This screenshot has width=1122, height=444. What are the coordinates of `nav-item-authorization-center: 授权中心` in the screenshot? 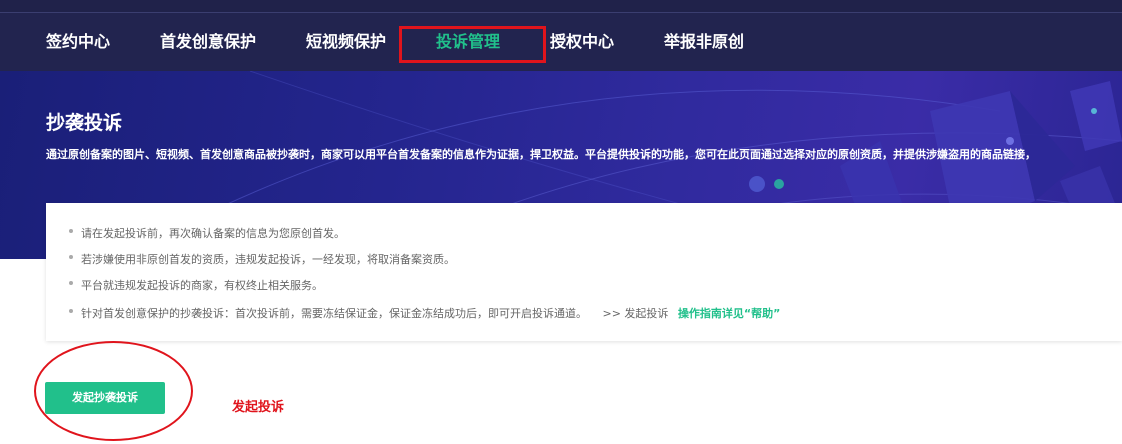 It's located at (582, 42).